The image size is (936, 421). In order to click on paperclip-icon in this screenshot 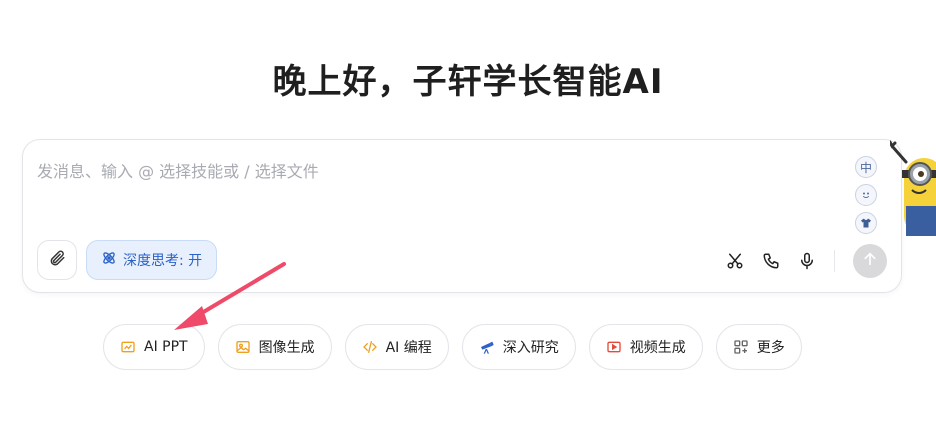, I will do `click(57, 260)`.